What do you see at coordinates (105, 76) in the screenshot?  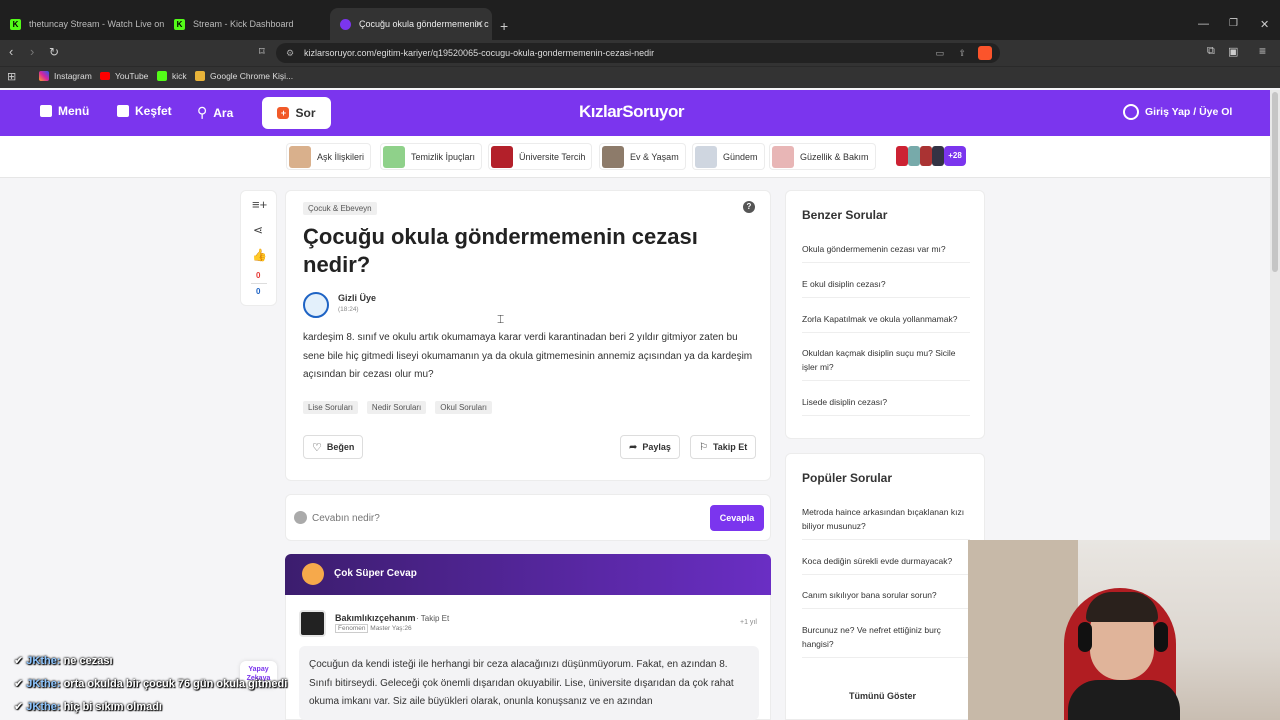 I see `youtube-icon` at bounding box center [105, 76].